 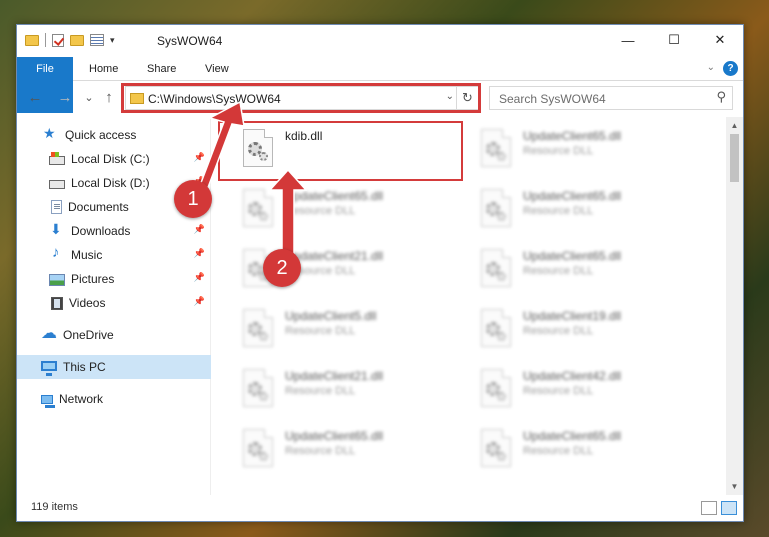 What do you see at coordinates (251, 183) in the screenshot?
I see `annotation-arrows` at bounding box center [251, 183].